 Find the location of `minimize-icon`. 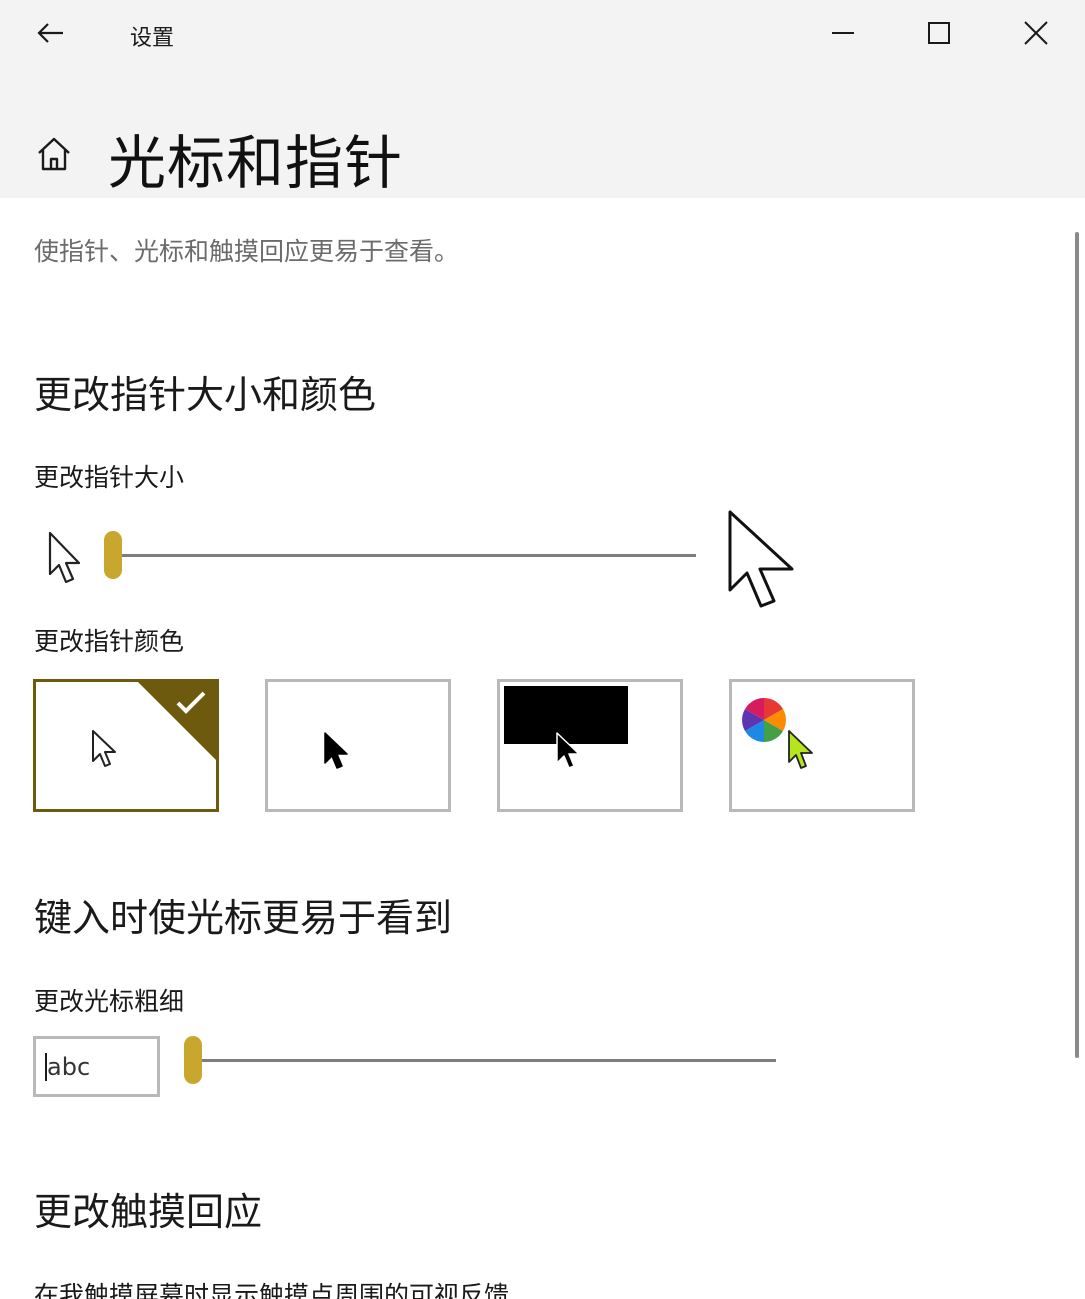

minimize-icon is located at coordinates (843, 33).